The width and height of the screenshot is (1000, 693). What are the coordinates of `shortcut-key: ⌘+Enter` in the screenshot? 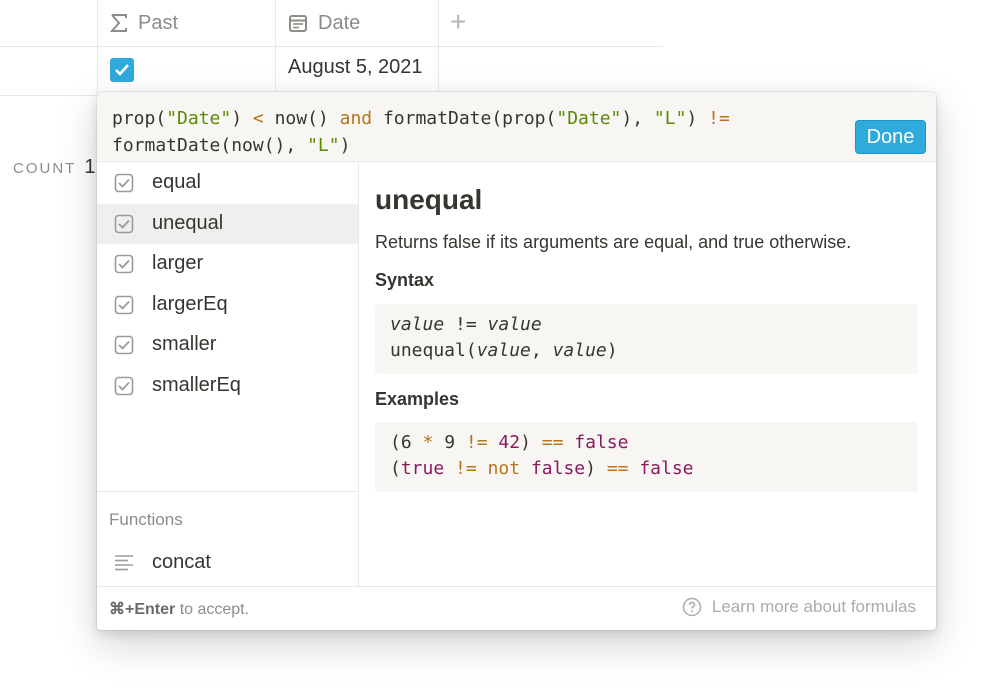 It's located at (142, 609).